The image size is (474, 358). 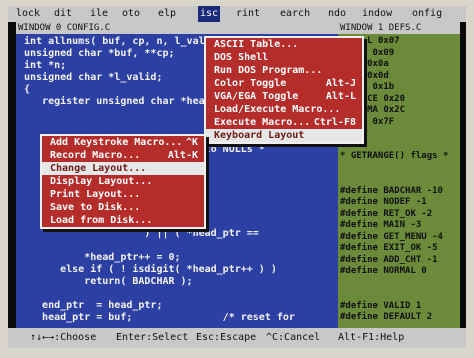 I want to click on misc-menu-item-shortcut: Alt-L, so click(x=340, y=96).